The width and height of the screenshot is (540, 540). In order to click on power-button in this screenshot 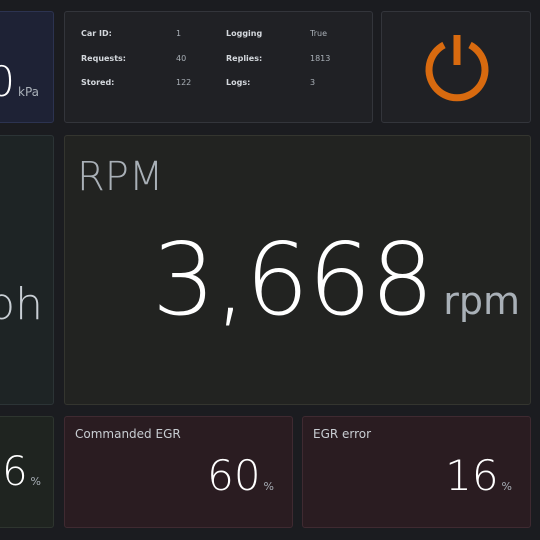, I will do `click(457, 67)`.